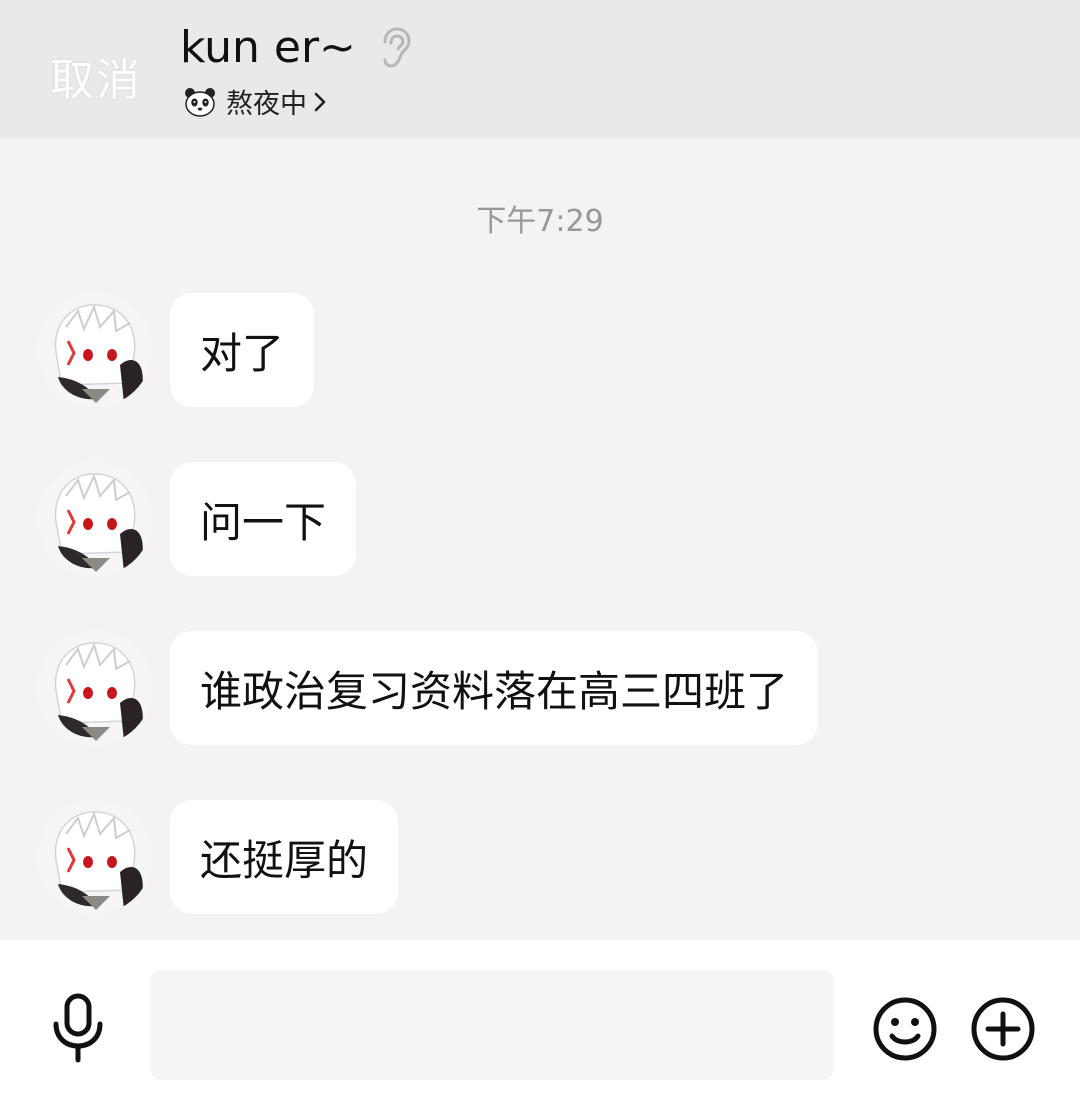 The image size is (1080, 1108). I want to click on message-row: 问一下, so click(197, 519).